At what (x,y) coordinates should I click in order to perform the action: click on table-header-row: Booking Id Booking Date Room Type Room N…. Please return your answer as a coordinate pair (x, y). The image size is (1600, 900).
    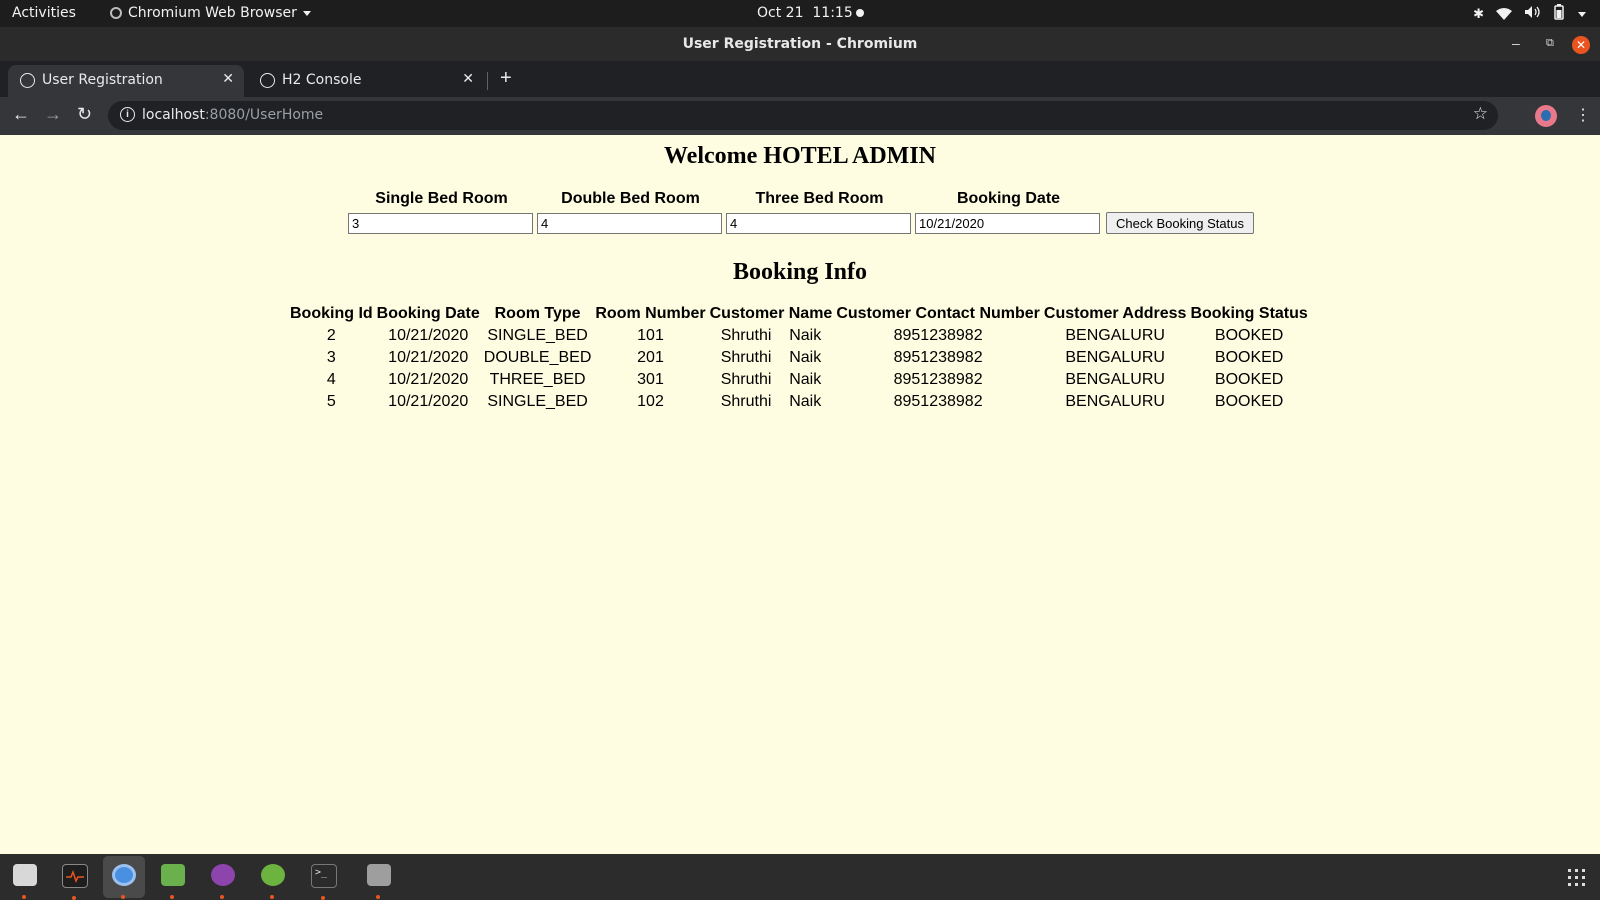
    Looking at the image, I should click on (799, 314).